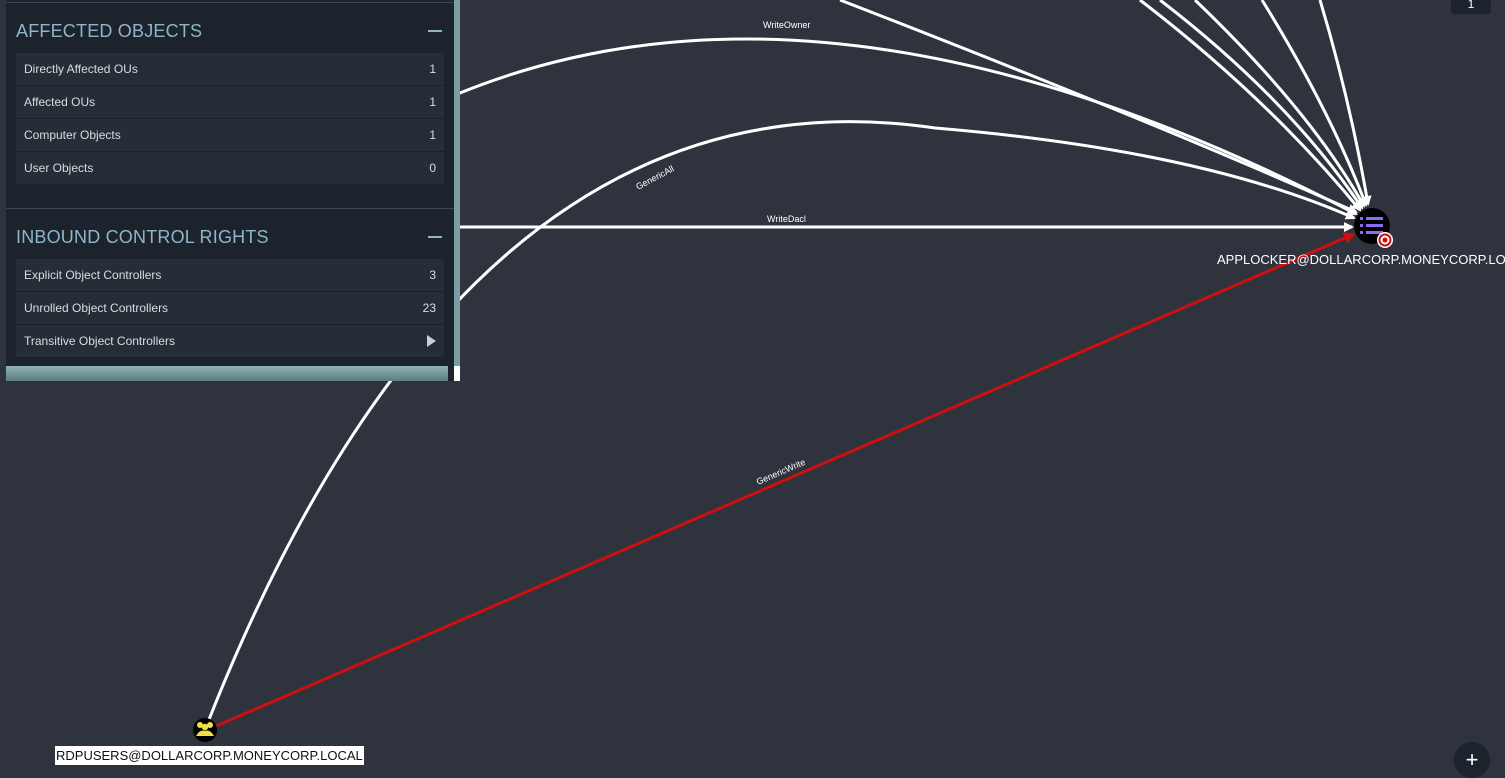 Image resolution: width=1505 pixels, height=778 pixels. I want to click on row-value: 0, so click(432, 168).